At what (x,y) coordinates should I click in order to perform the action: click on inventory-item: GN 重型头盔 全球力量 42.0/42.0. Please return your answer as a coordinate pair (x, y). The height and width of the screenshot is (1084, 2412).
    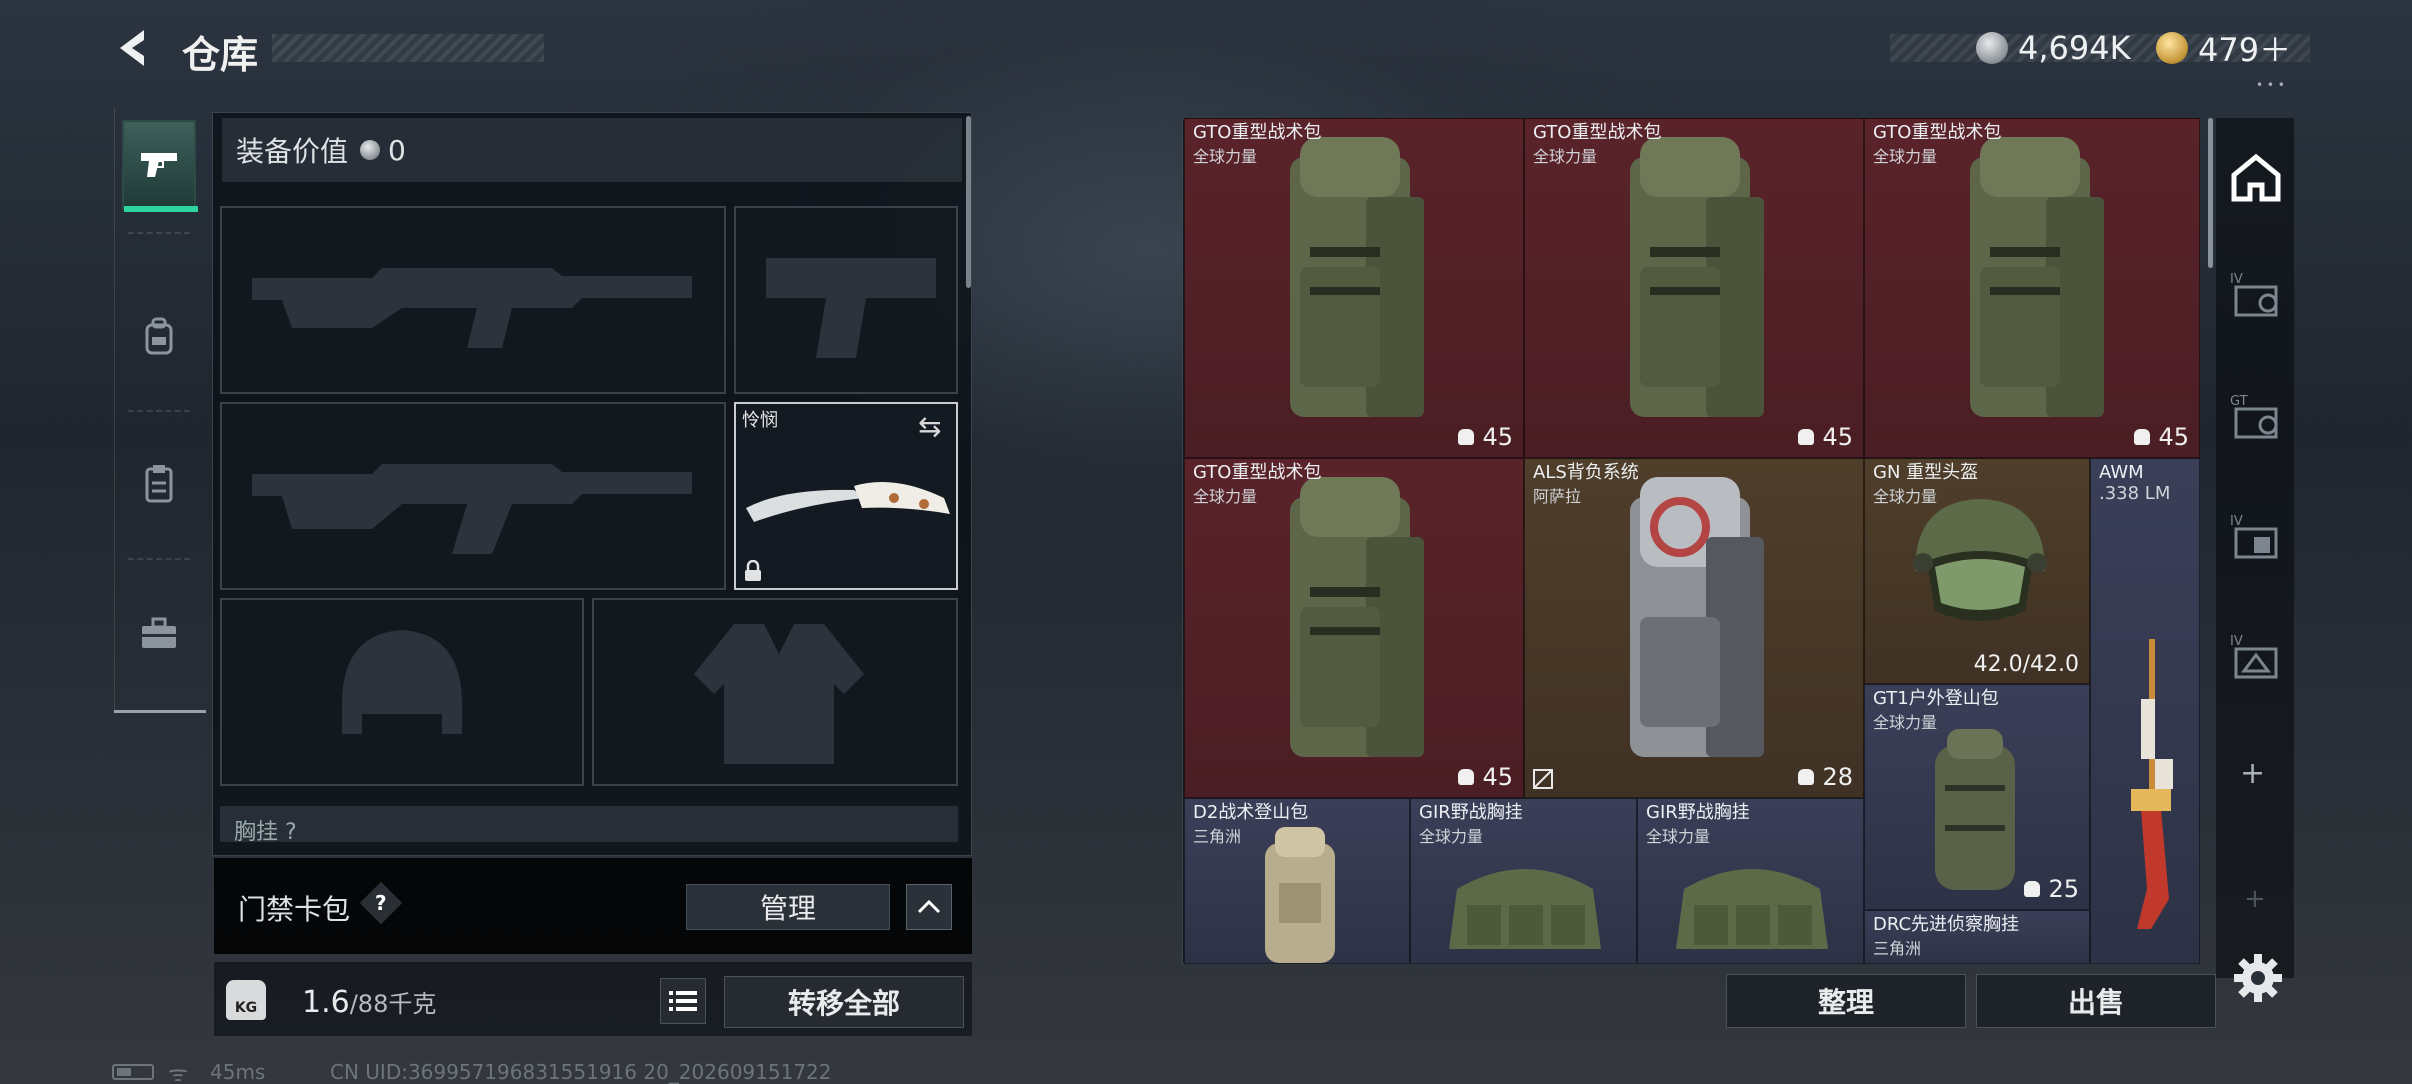
    Looking at the image, I should click on (1977, 571).